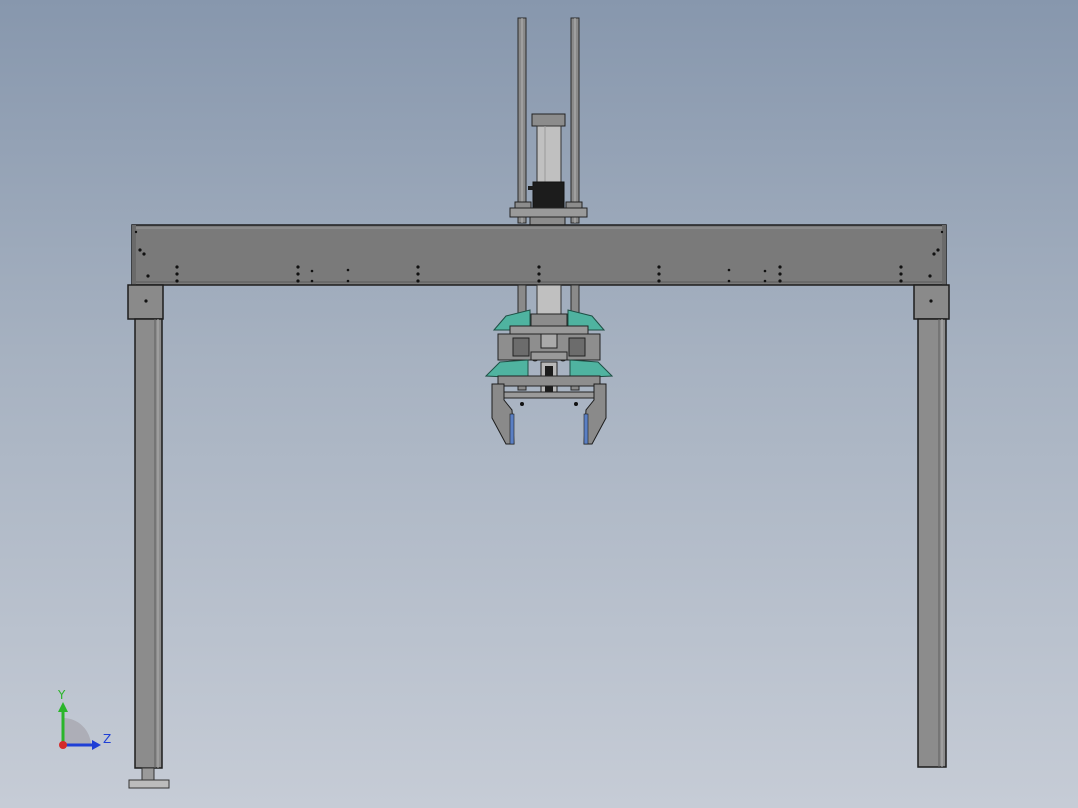 The image size is (1078, 808). What do you see at coordinates (549, 364) in the screenshot?
I see `gripper-assembly` at bounding box center [549, 364].